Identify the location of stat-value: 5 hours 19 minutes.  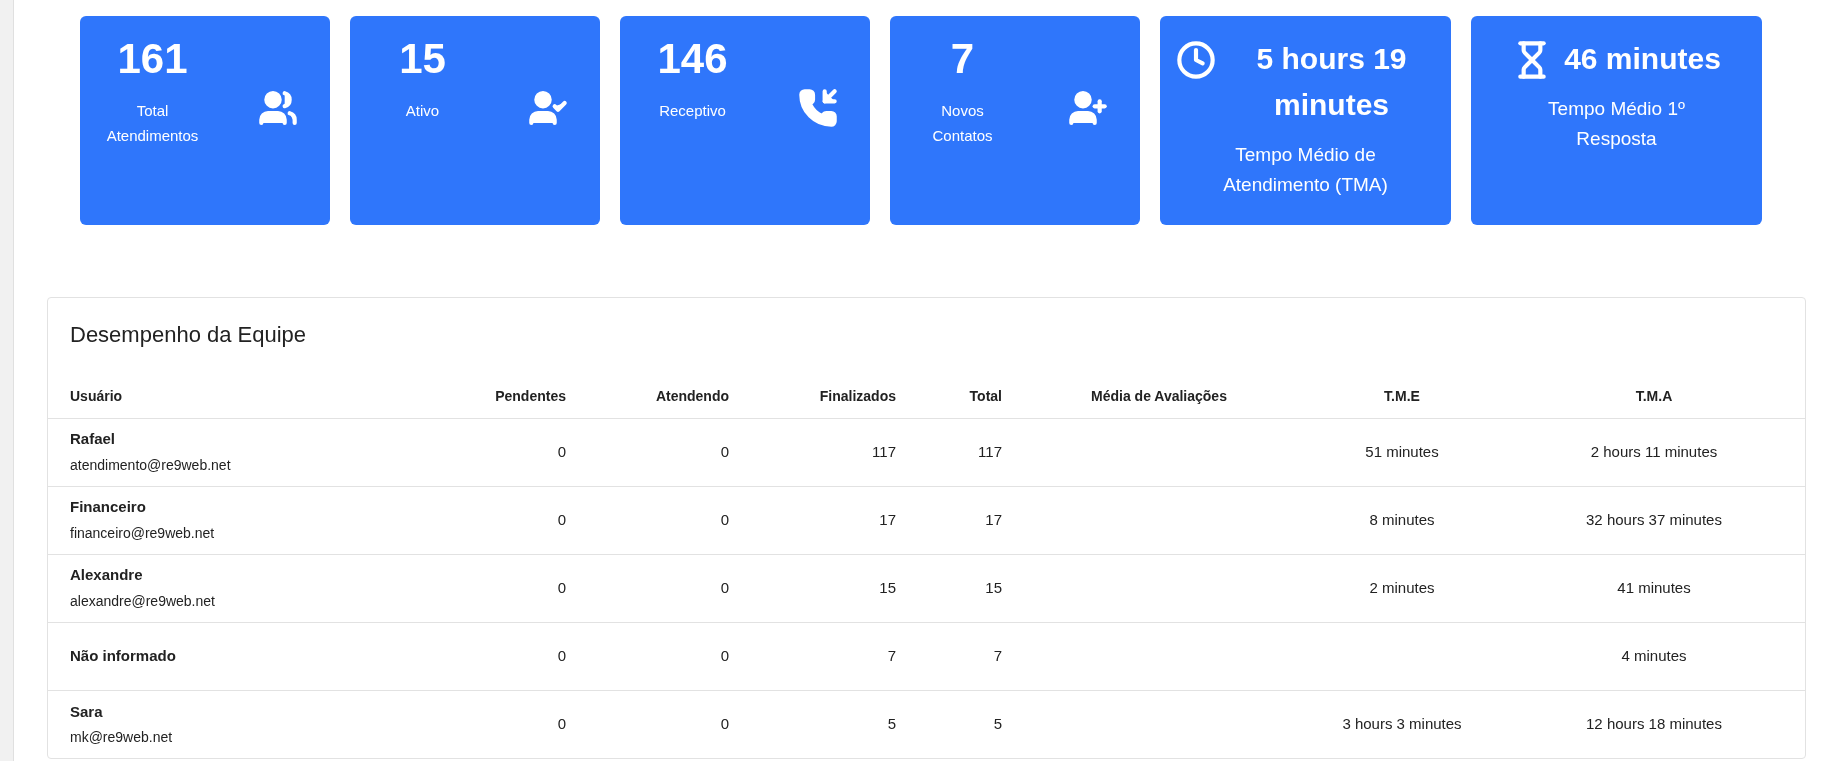
(1331, 82).